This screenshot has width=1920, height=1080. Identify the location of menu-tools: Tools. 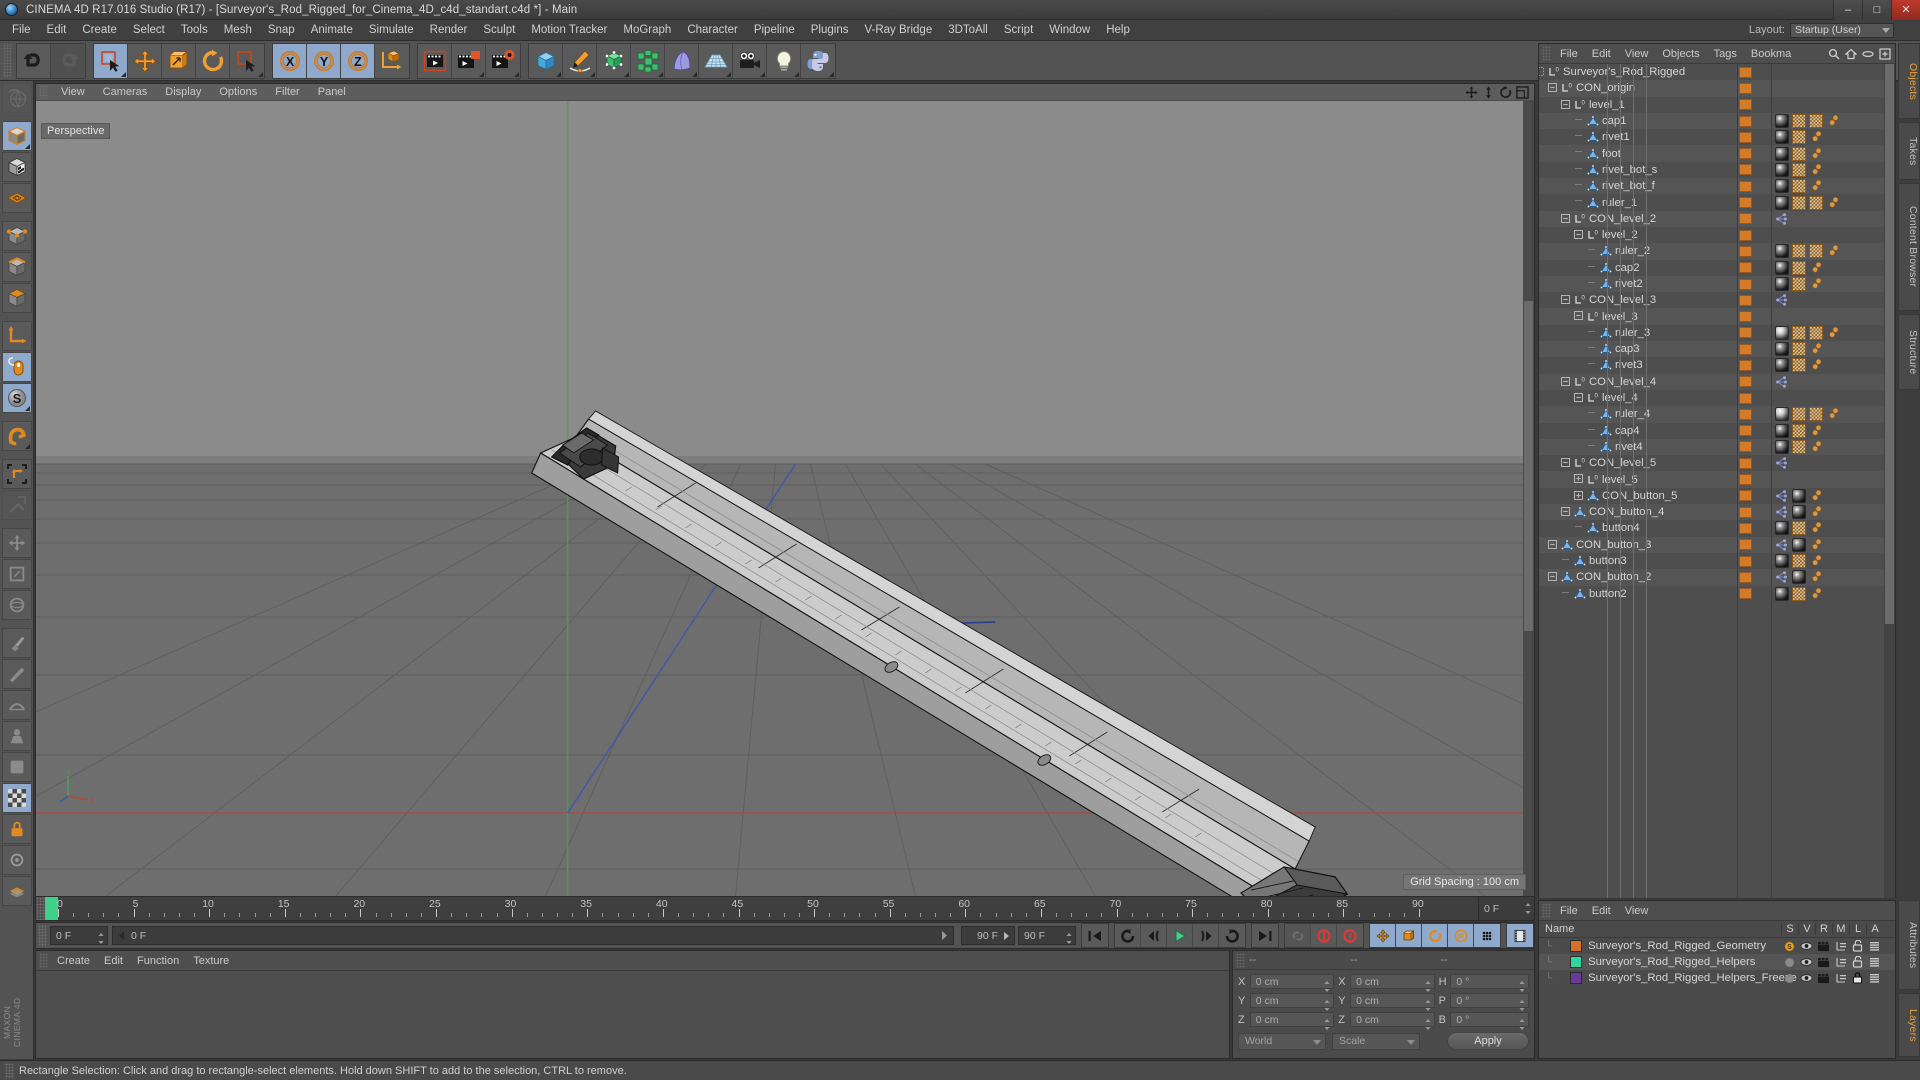
(194, 30).